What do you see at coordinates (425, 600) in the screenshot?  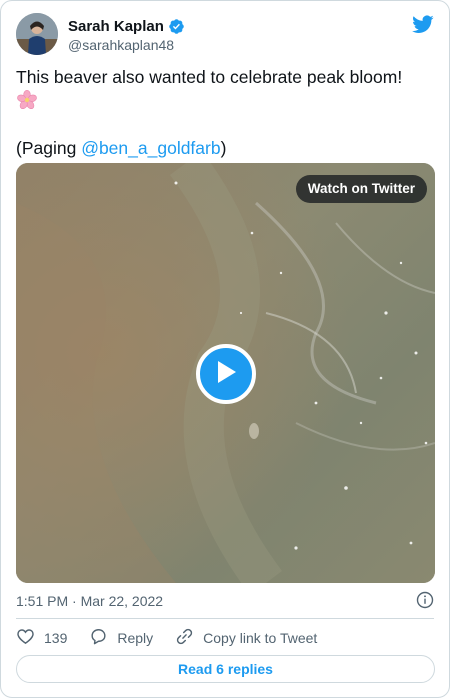 I see `info-icon` at bounding box center [425, 600].